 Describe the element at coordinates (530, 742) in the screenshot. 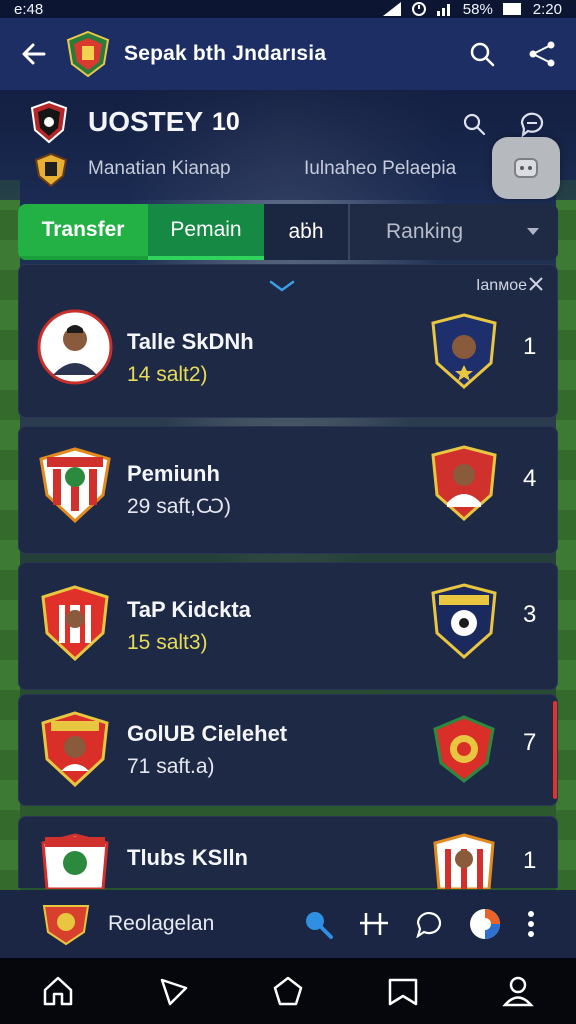

I see `card-rank: 7` at that location.